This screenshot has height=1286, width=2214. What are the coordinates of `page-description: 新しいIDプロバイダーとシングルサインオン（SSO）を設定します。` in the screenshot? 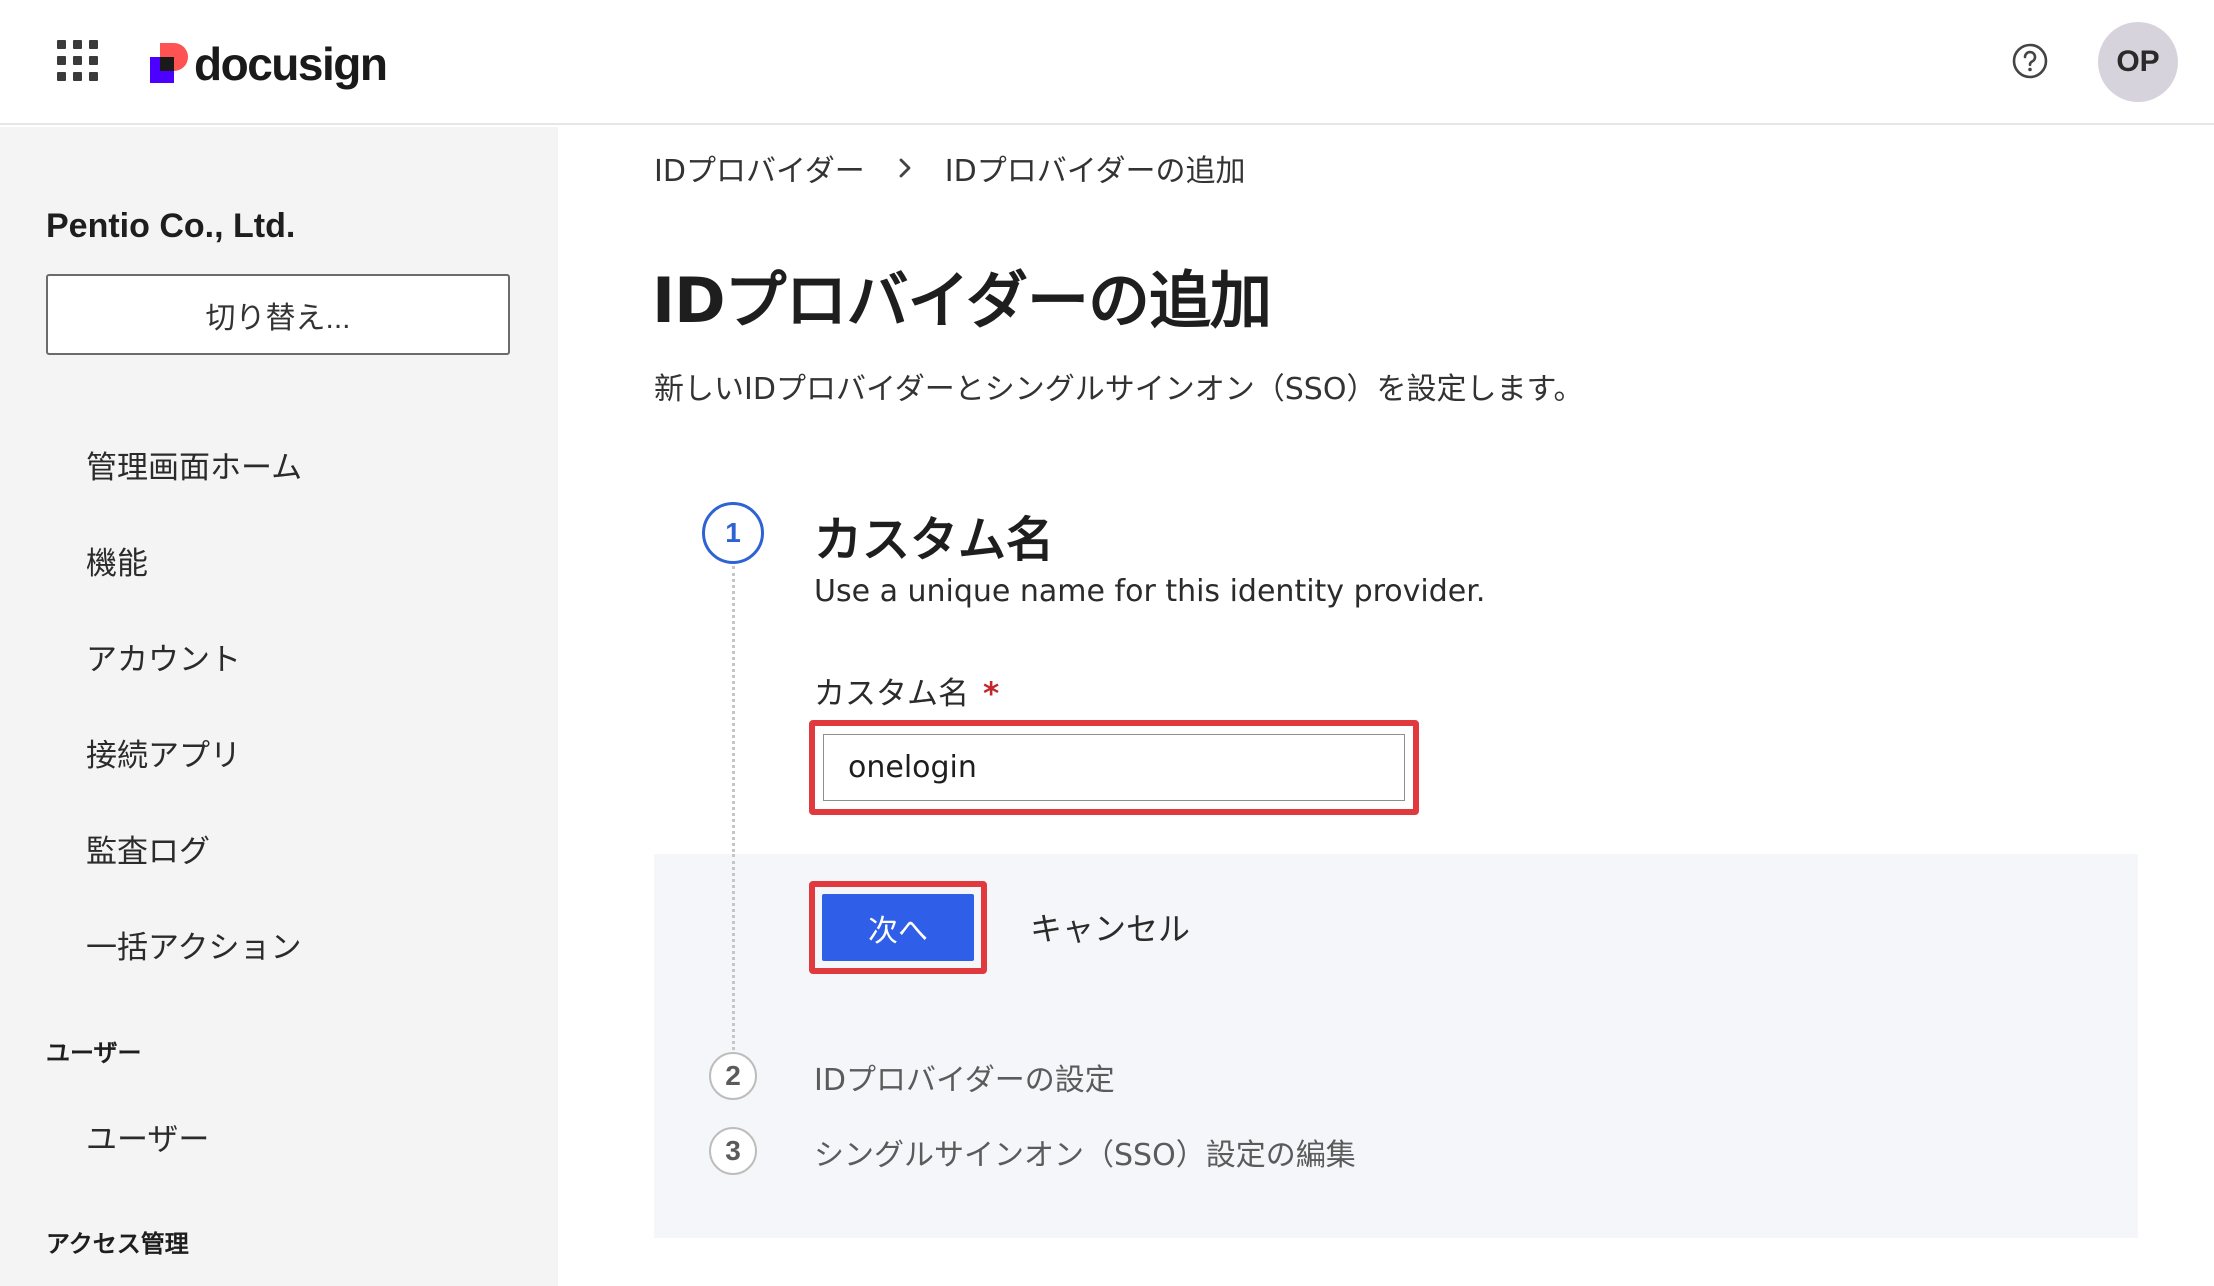 It's located at (1119, 389).